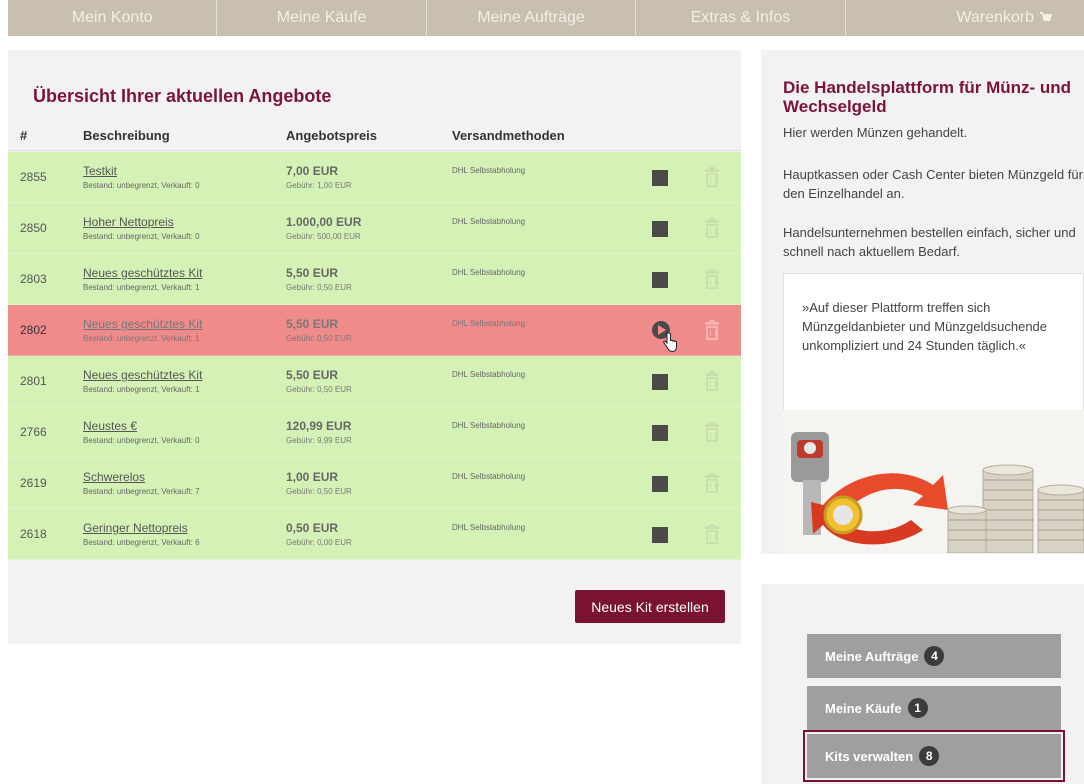  Describe the element at coordinates (319, 440) in the screenshot. I see `offer-fee: Gebühr: 9,99 EUR` at that location.